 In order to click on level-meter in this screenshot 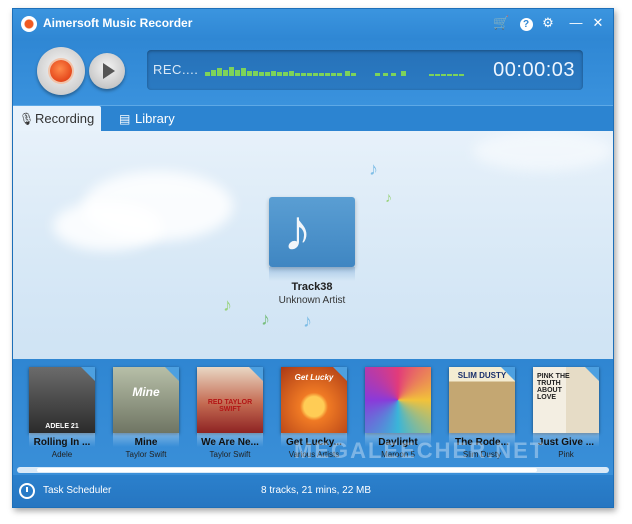, I will do `click(334, 71)`.